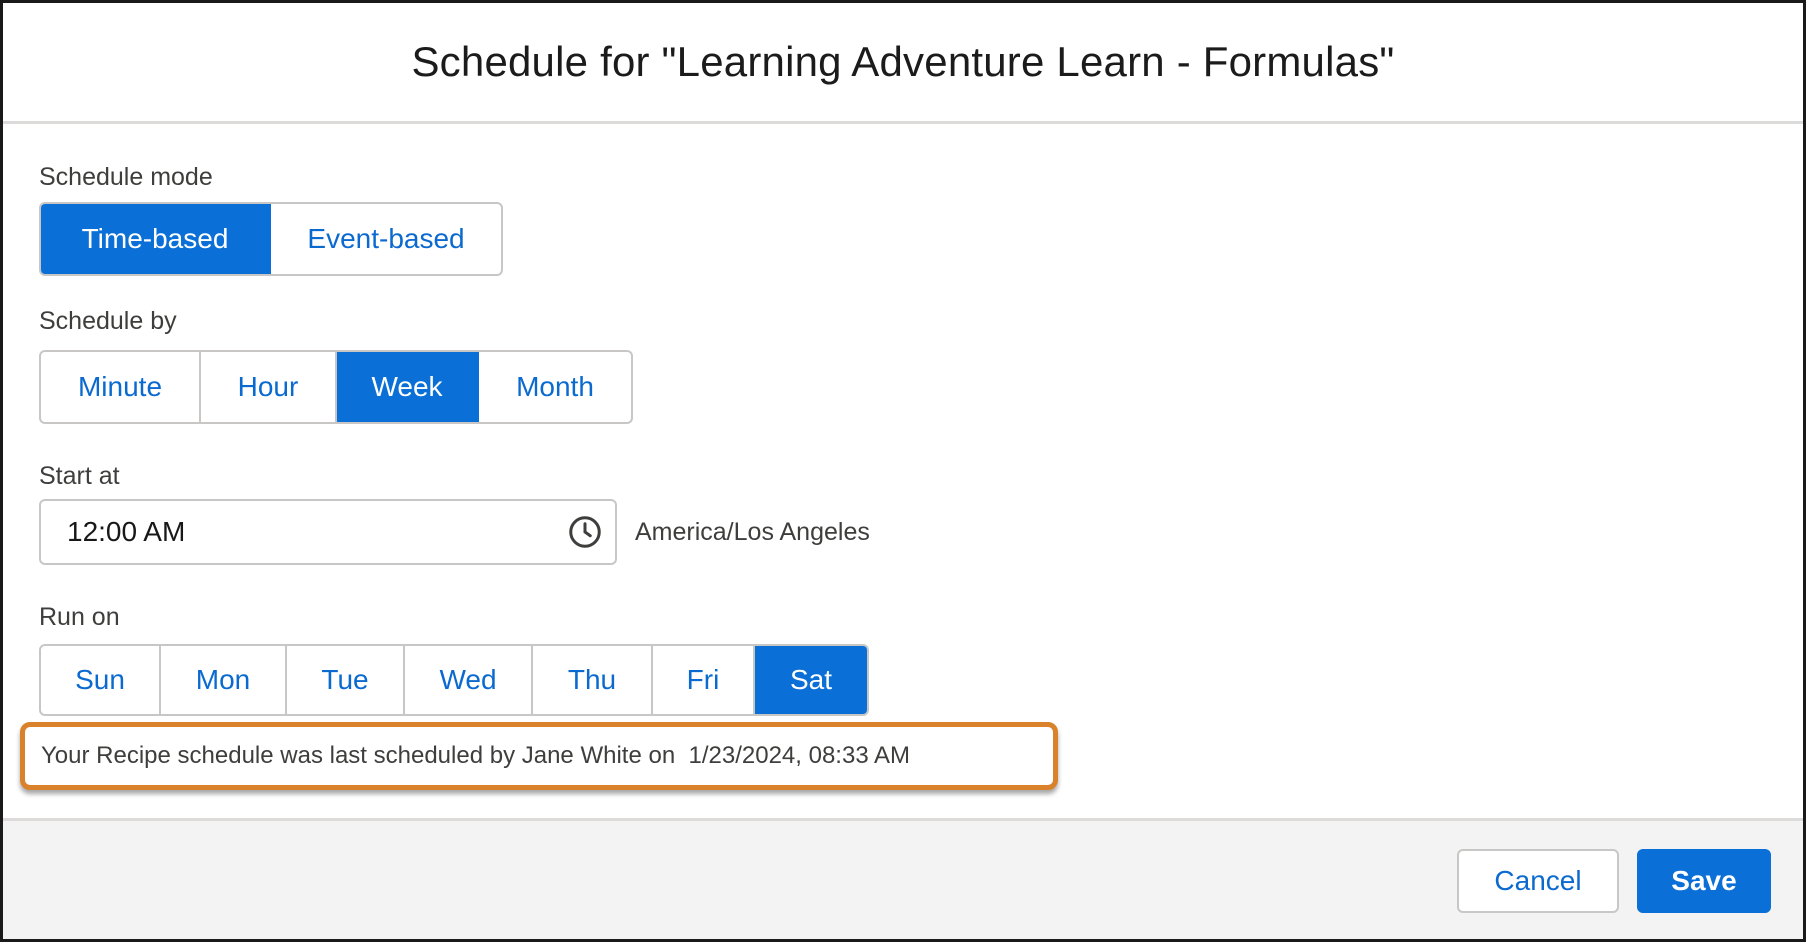 This screenshot has width=1806, height=942. What do you see at coordinates (585, 532) in the screenshot?
I see `clock-icon` at bounding box center [585, 532].